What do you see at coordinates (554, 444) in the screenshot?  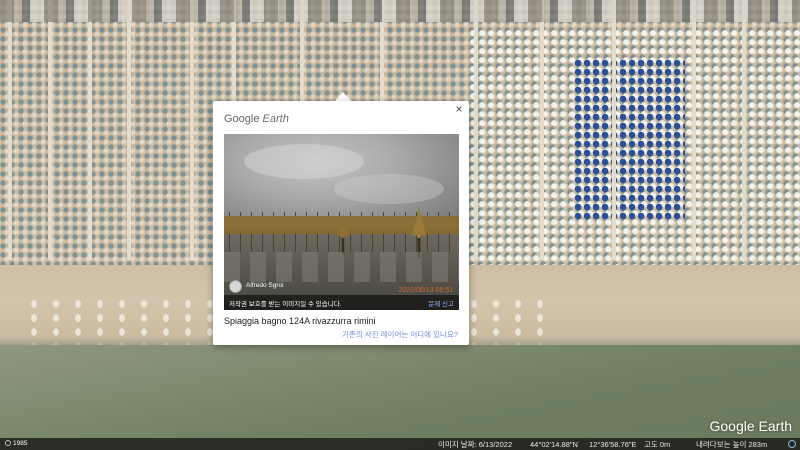 I see `latitude-readout: 44°02'14.88"N` at bounding box center [554, 444].